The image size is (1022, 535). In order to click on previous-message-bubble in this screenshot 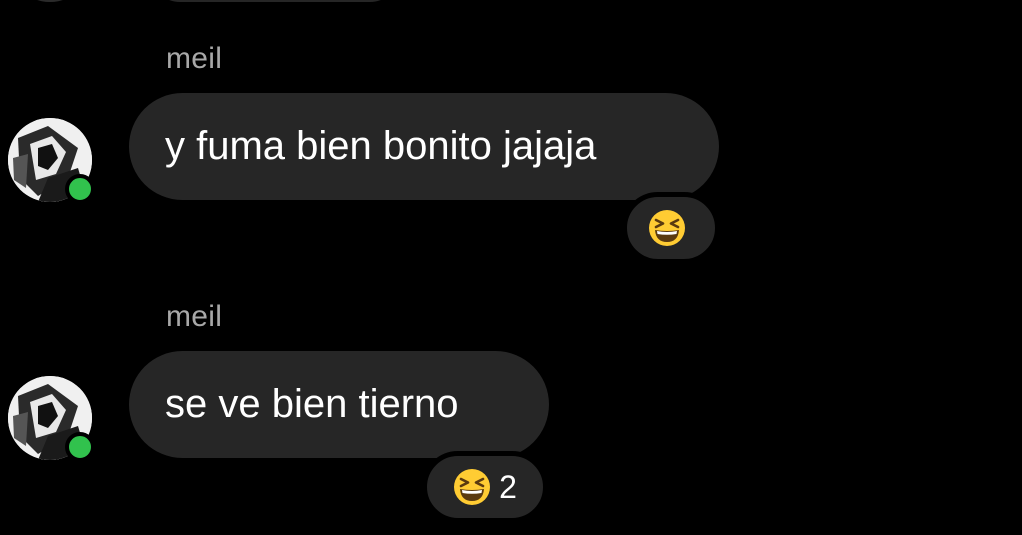, I will do `click(275, 1)`.